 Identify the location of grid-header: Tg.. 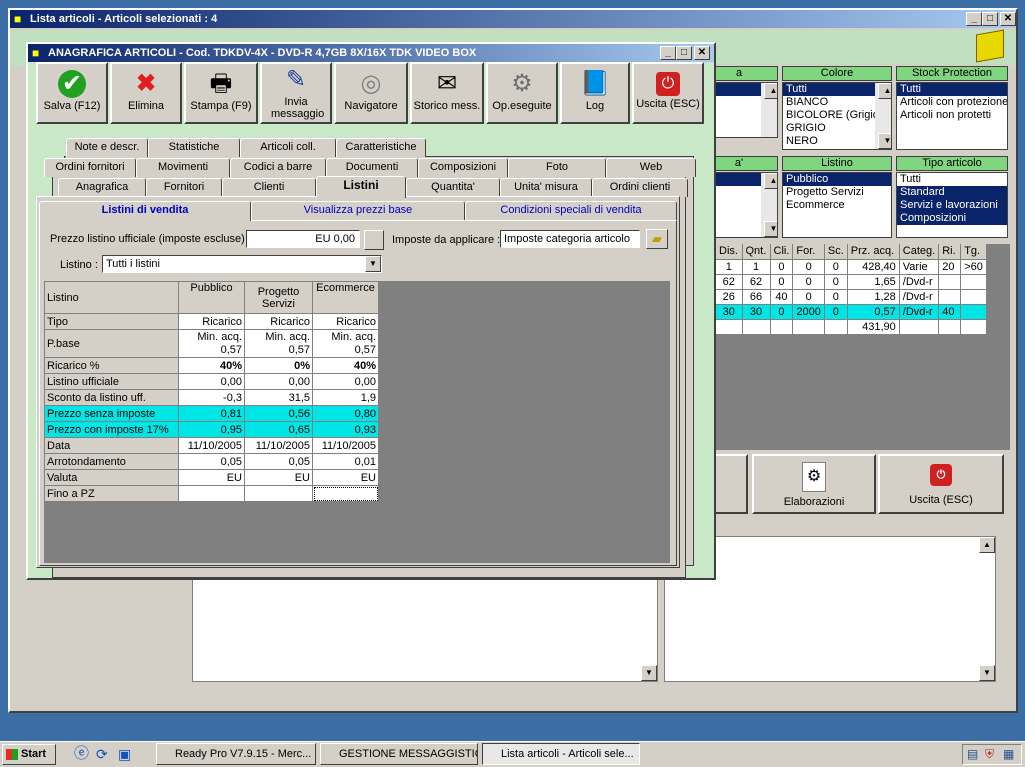
(973, 252).